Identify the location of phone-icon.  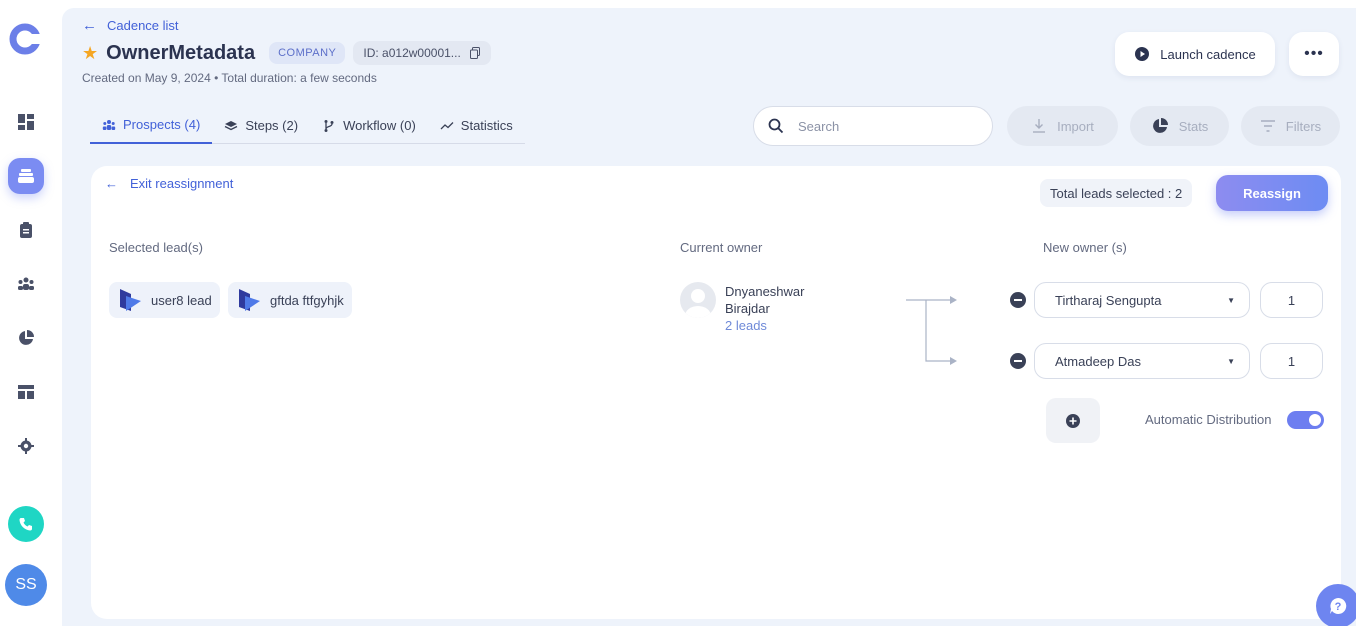
(25, 524).